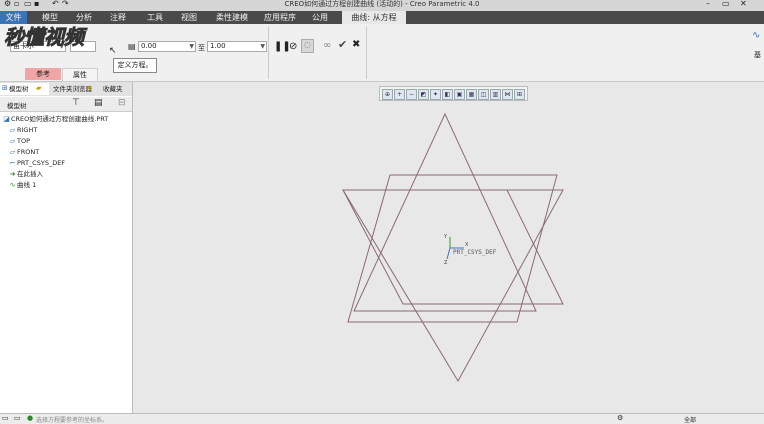 This screenshot has height=424, width=764. I want to click on tab-model-tree-label: 模型树, so click(19, 89).